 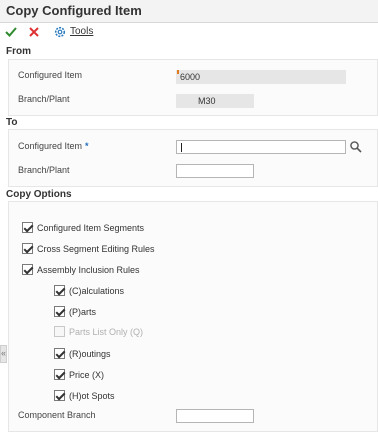 What do you see at coordinates (193, 158) in the screenshot?
I see `to-panel: Configured Item * Branch/Plant` at bounding box center [193, 158].